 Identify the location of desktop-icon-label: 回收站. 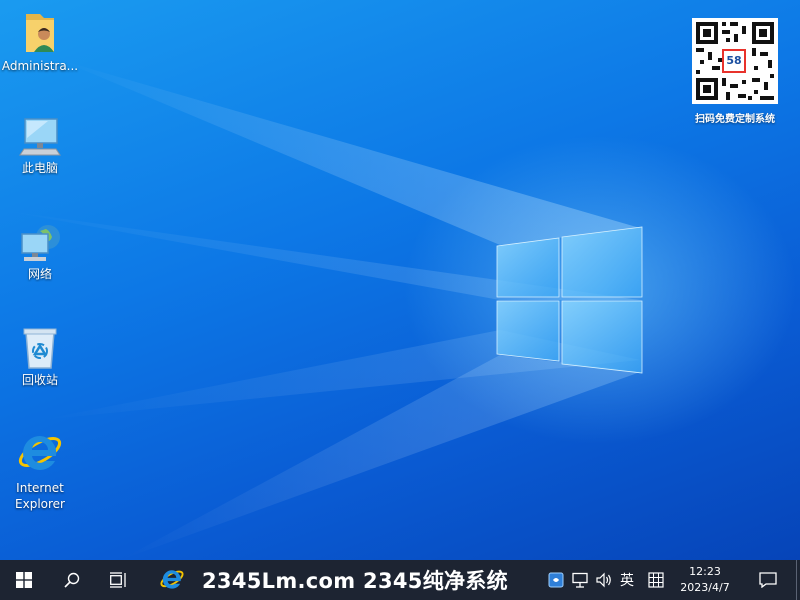
(39, 380).